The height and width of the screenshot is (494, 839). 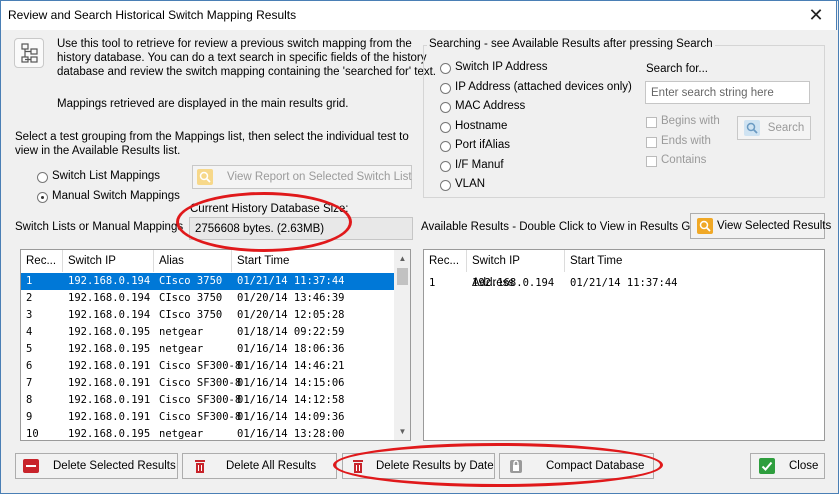 I want to click on table-cell: 8, so click(x=29, y=400).